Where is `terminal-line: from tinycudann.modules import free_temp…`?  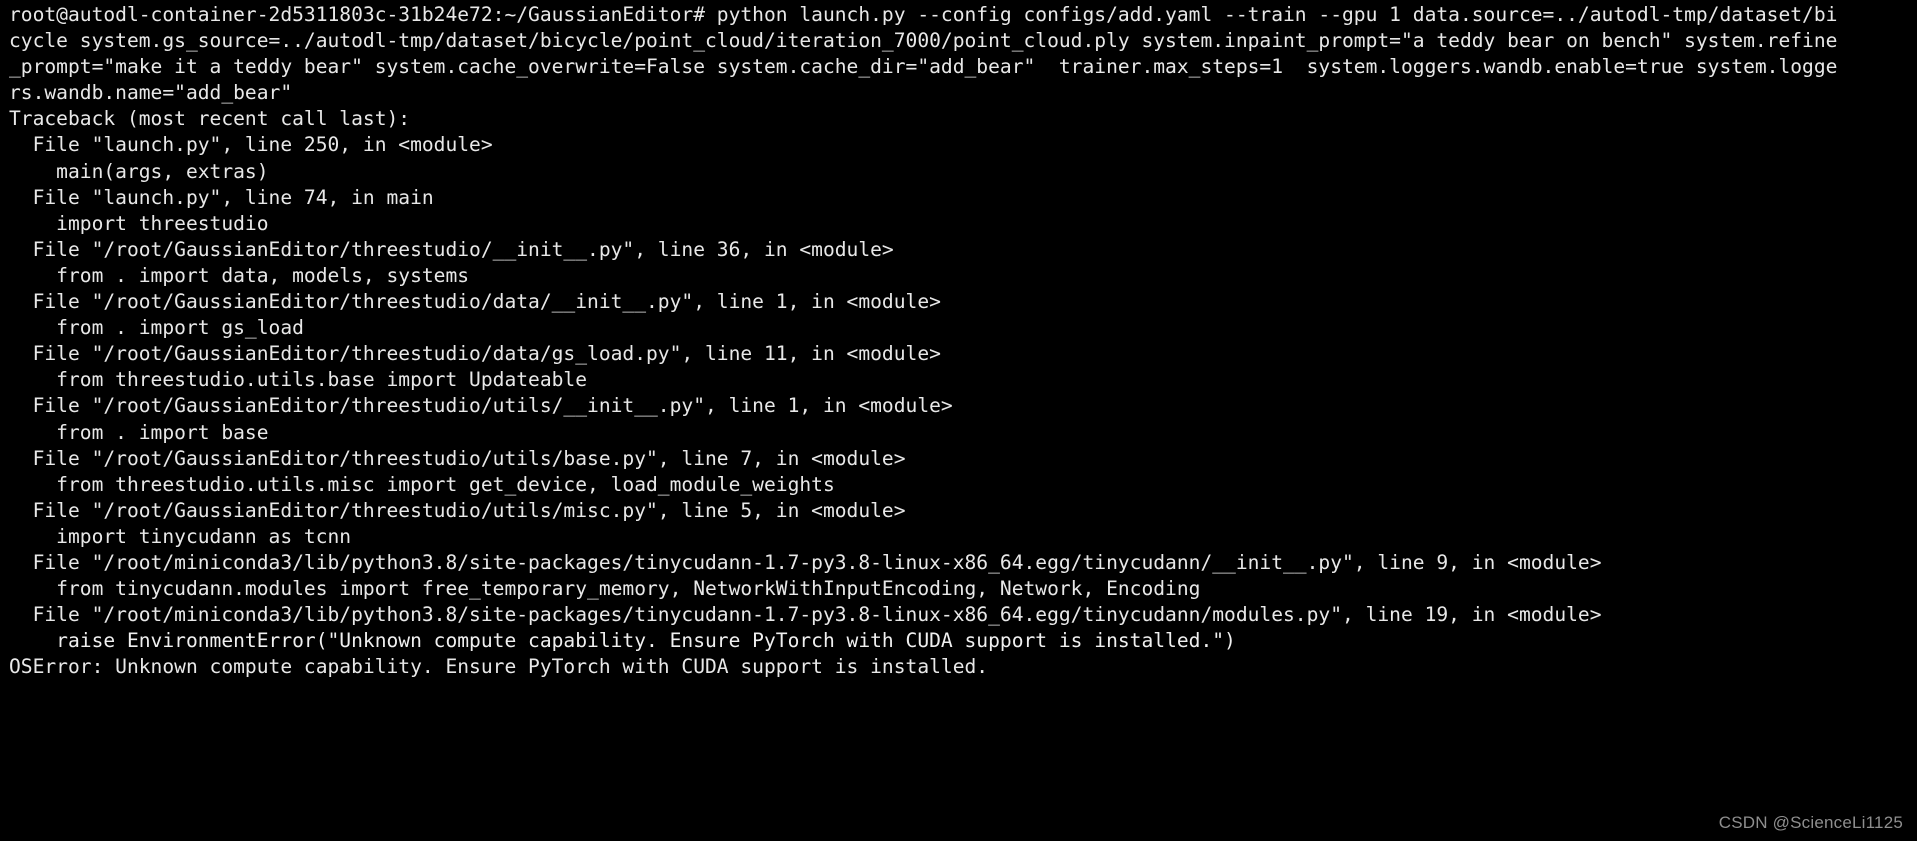 terminal-line: from tinycudann.modules import free_temp… is located at coordinates (605, 589).